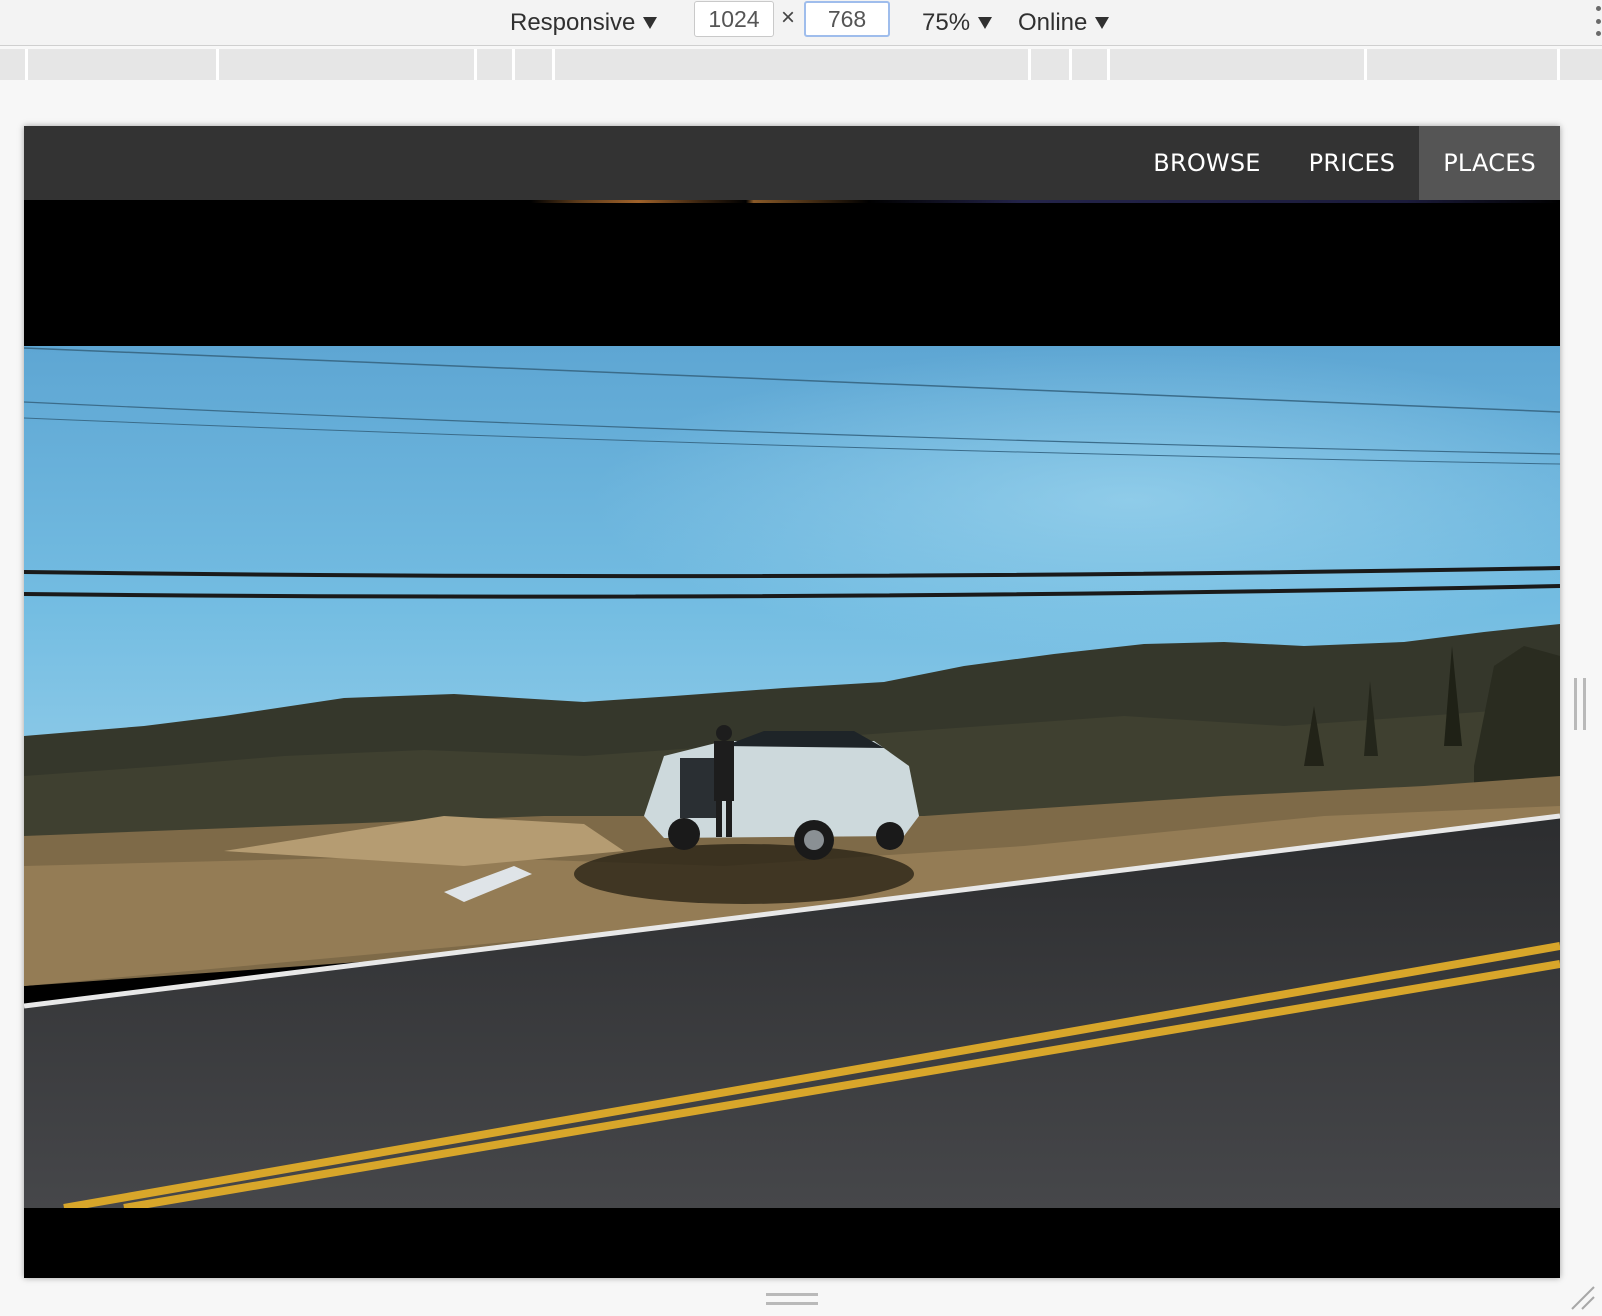 The width and height of the screenshot is (1602, 1316). I want to click on nav-places: PLACES, so click(1489, 163).